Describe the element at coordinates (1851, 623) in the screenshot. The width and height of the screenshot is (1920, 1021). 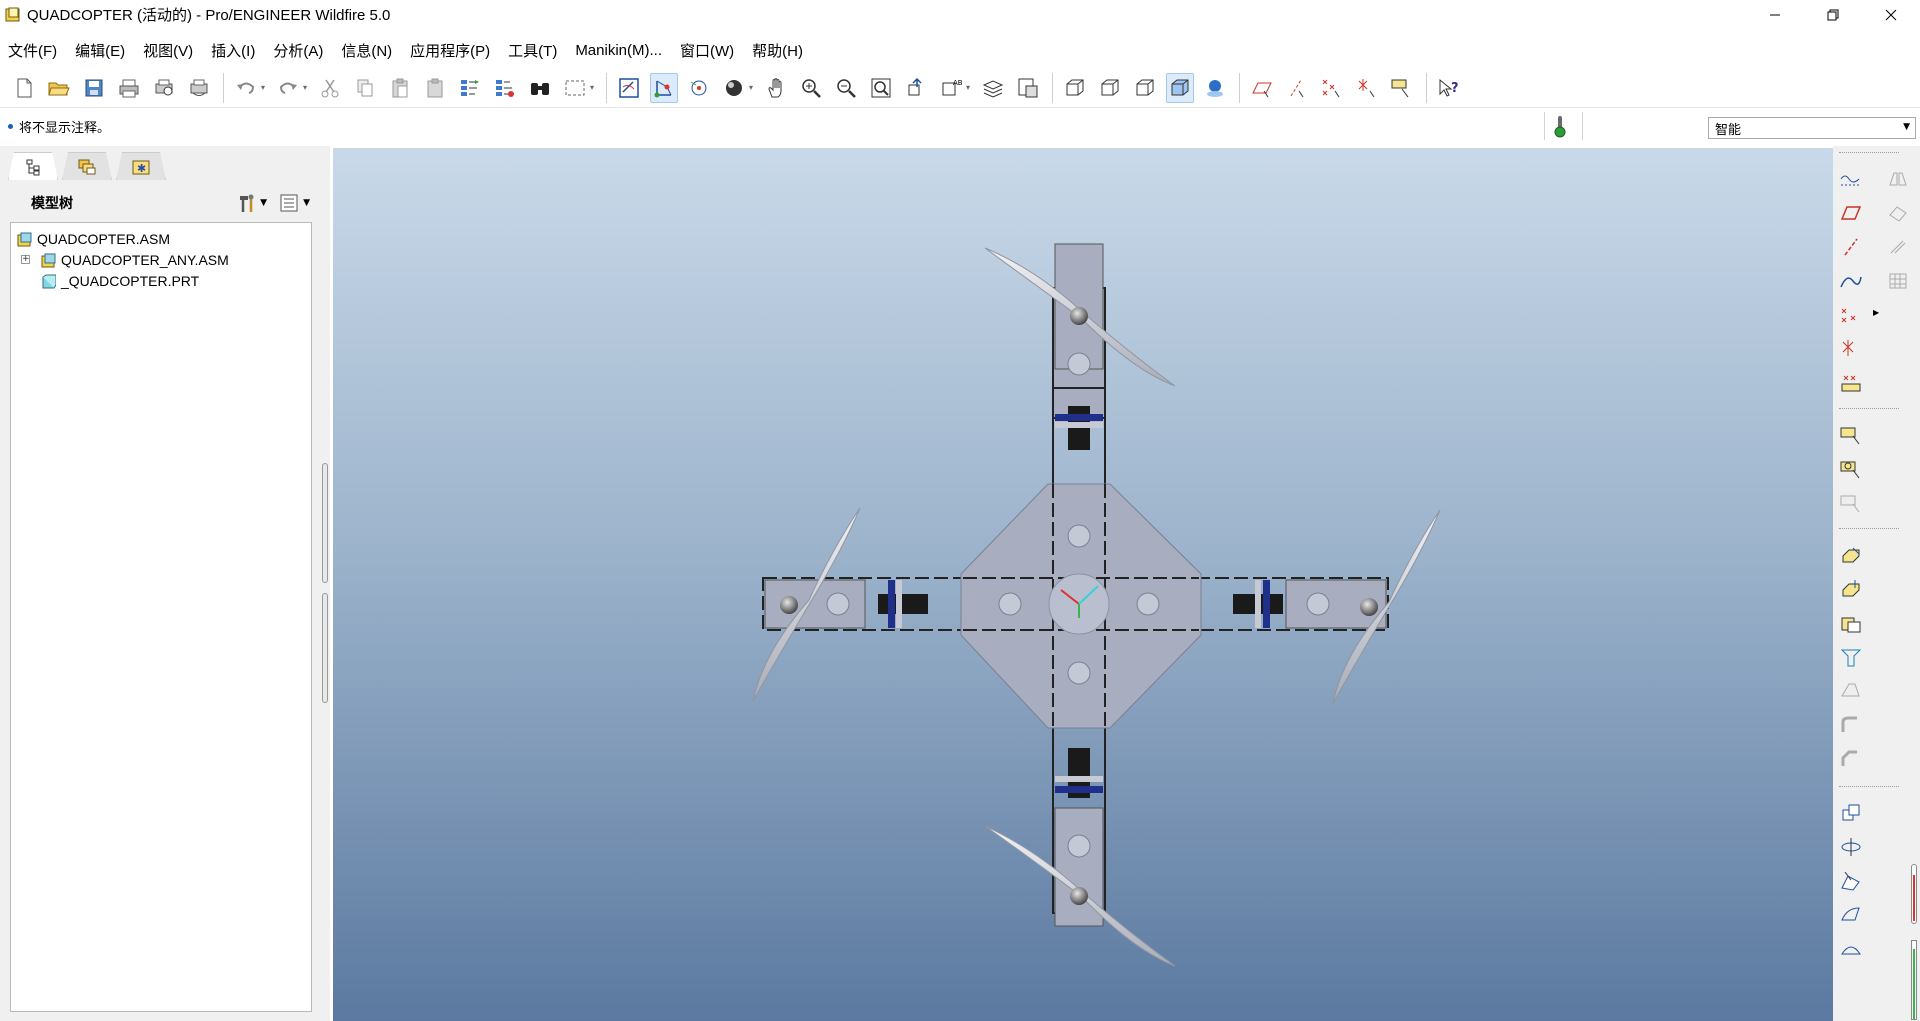
I see `sweep-icon` at that location.